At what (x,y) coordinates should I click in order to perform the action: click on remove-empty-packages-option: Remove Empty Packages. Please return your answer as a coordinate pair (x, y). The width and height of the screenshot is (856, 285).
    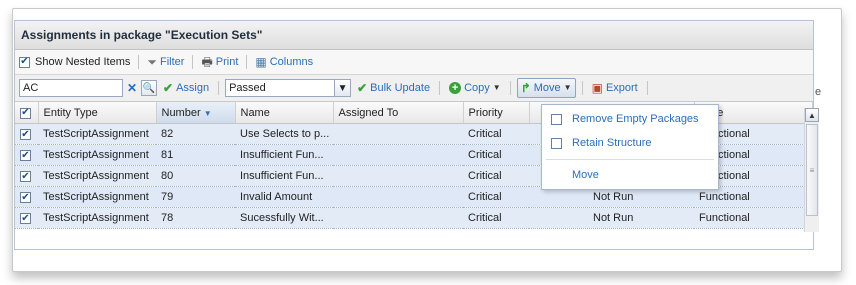
    Looking at the image, I should click on (620, 119).